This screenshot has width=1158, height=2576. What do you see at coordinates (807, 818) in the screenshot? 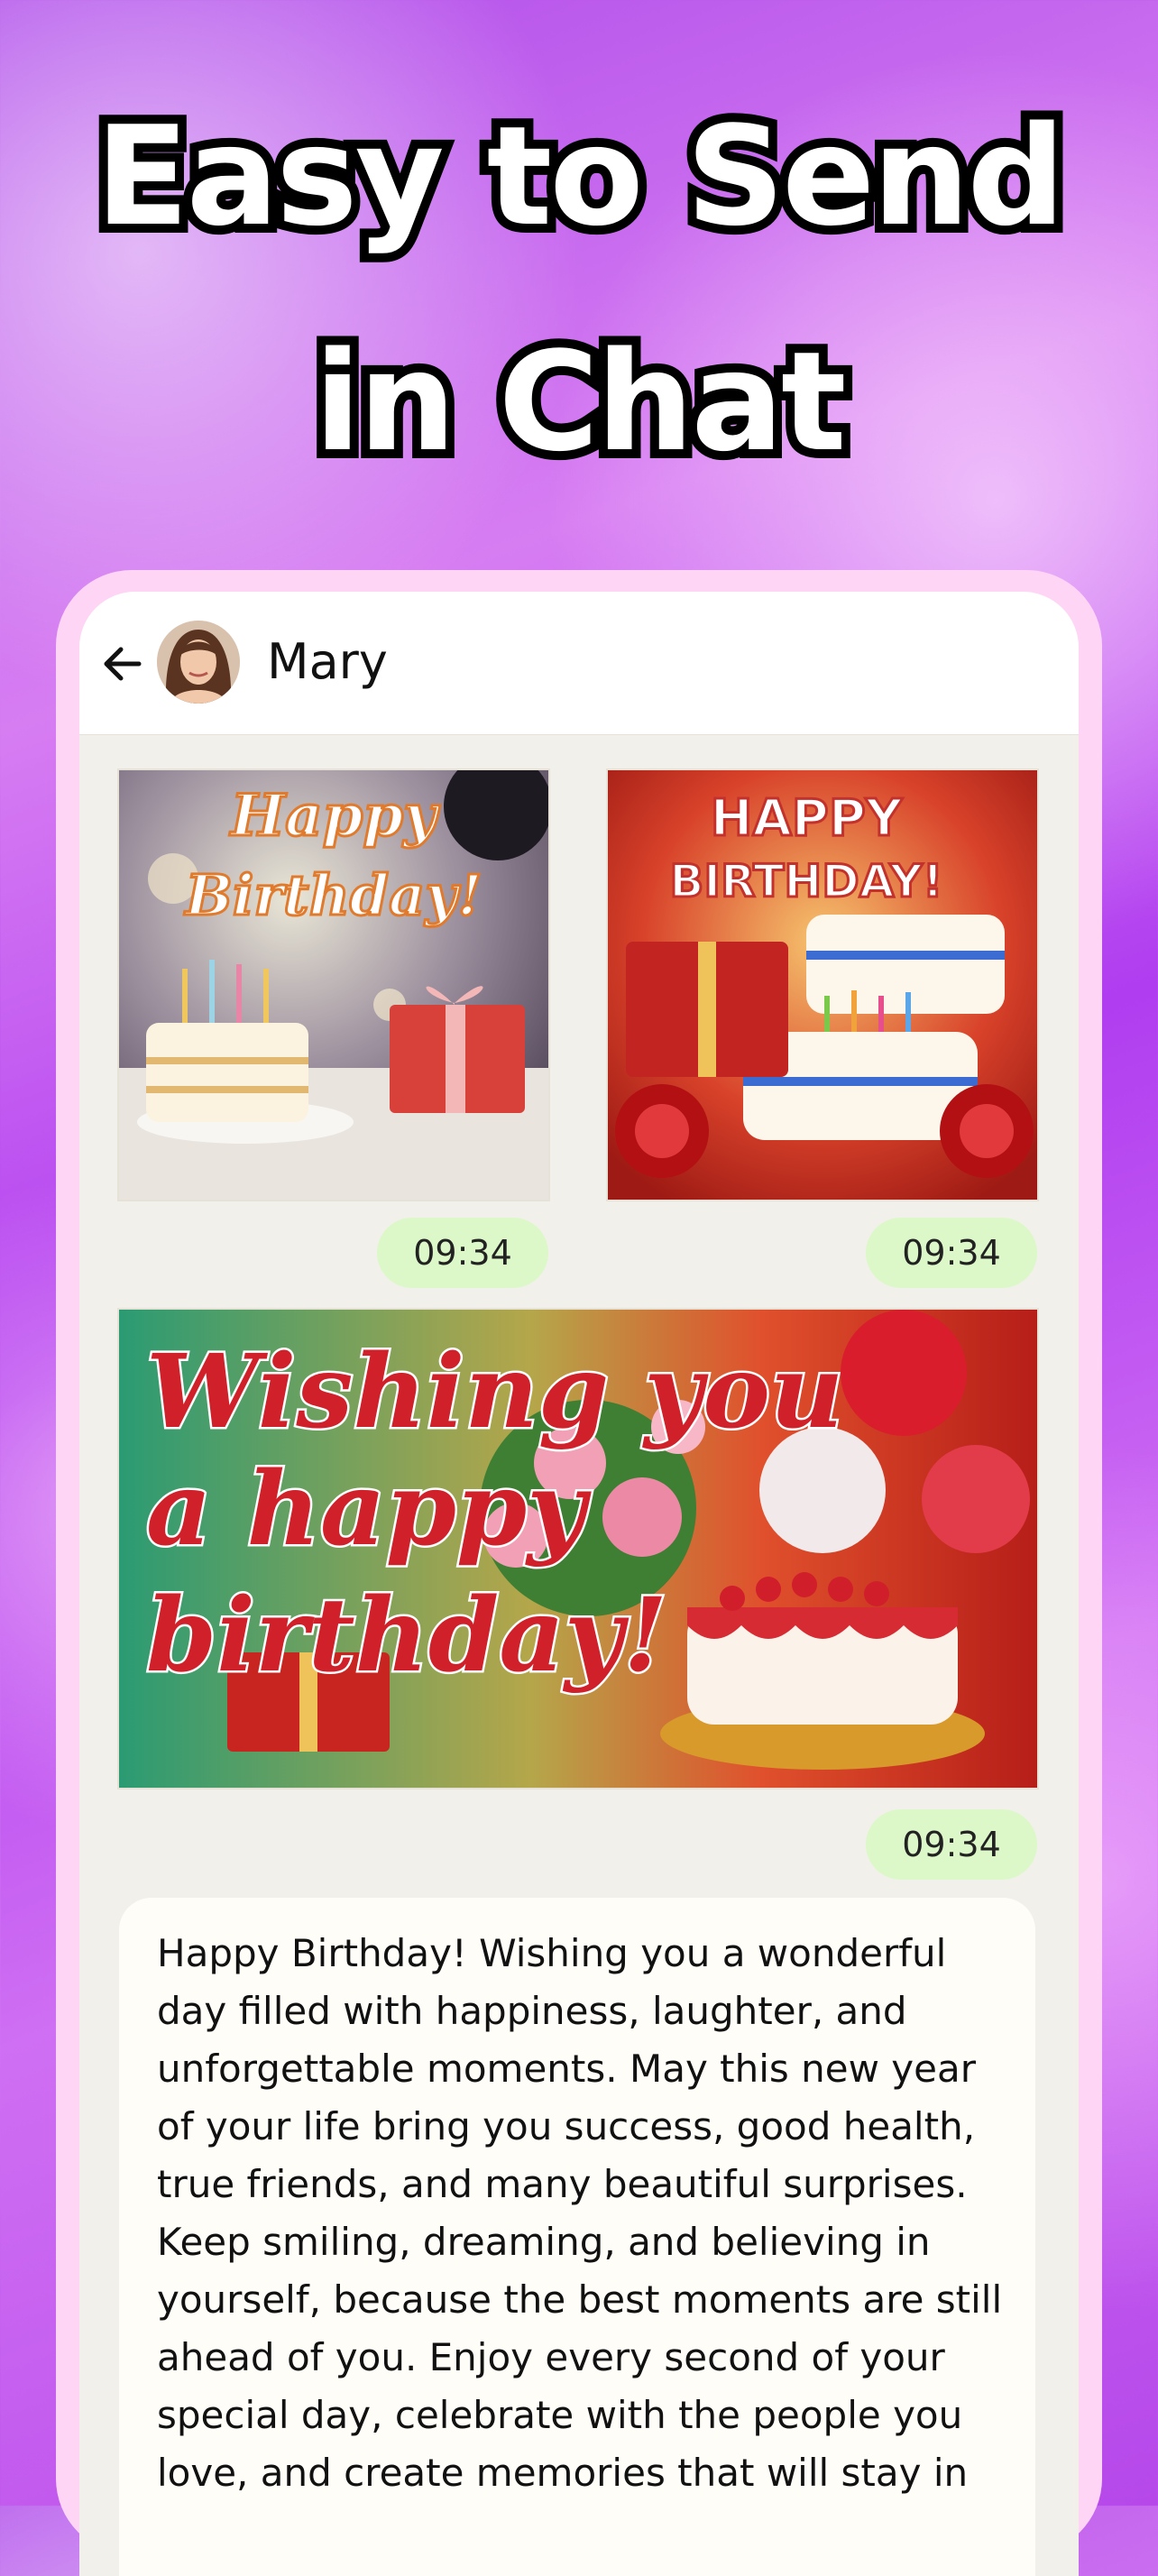
I see `card-2-text-line-1: HAPPY` at bounding box center [807, 818].